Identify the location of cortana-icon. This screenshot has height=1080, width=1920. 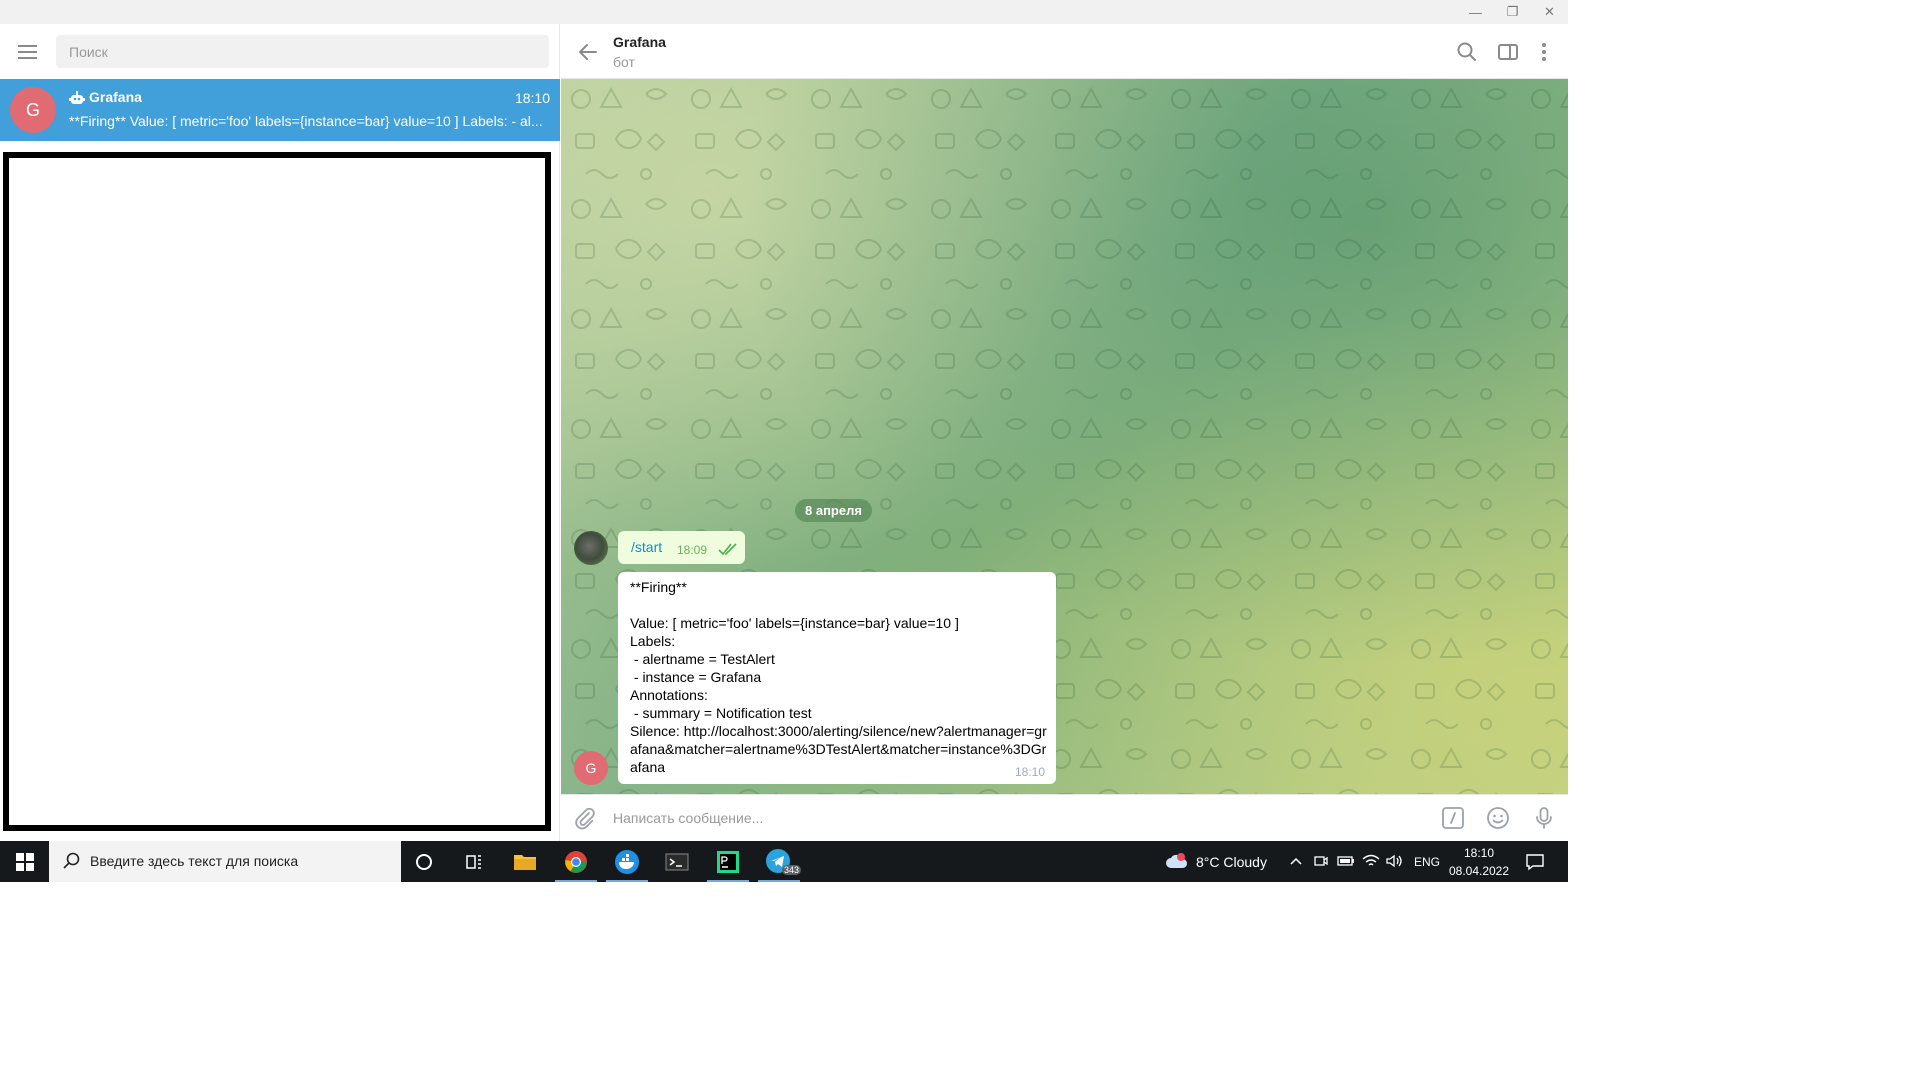
(424, 861).